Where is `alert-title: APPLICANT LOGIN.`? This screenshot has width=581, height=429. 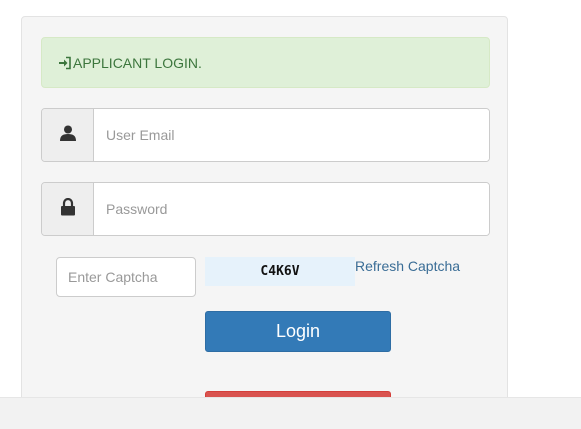 alert-title: APPLICANT LOGIN. is located at coordinates (137, 62).